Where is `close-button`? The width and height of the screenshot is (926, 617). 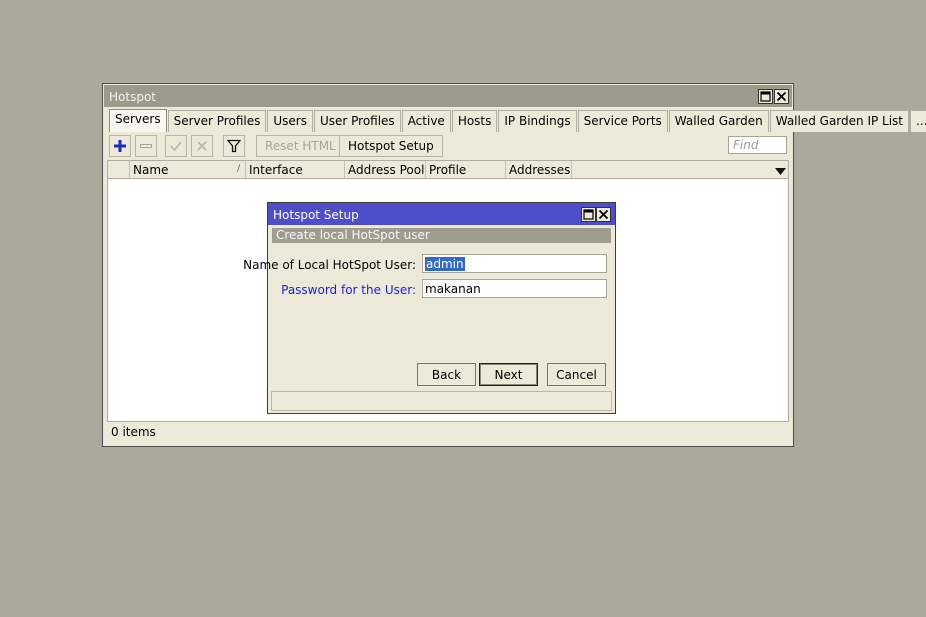
close-button is located at coordinates (781, 96).